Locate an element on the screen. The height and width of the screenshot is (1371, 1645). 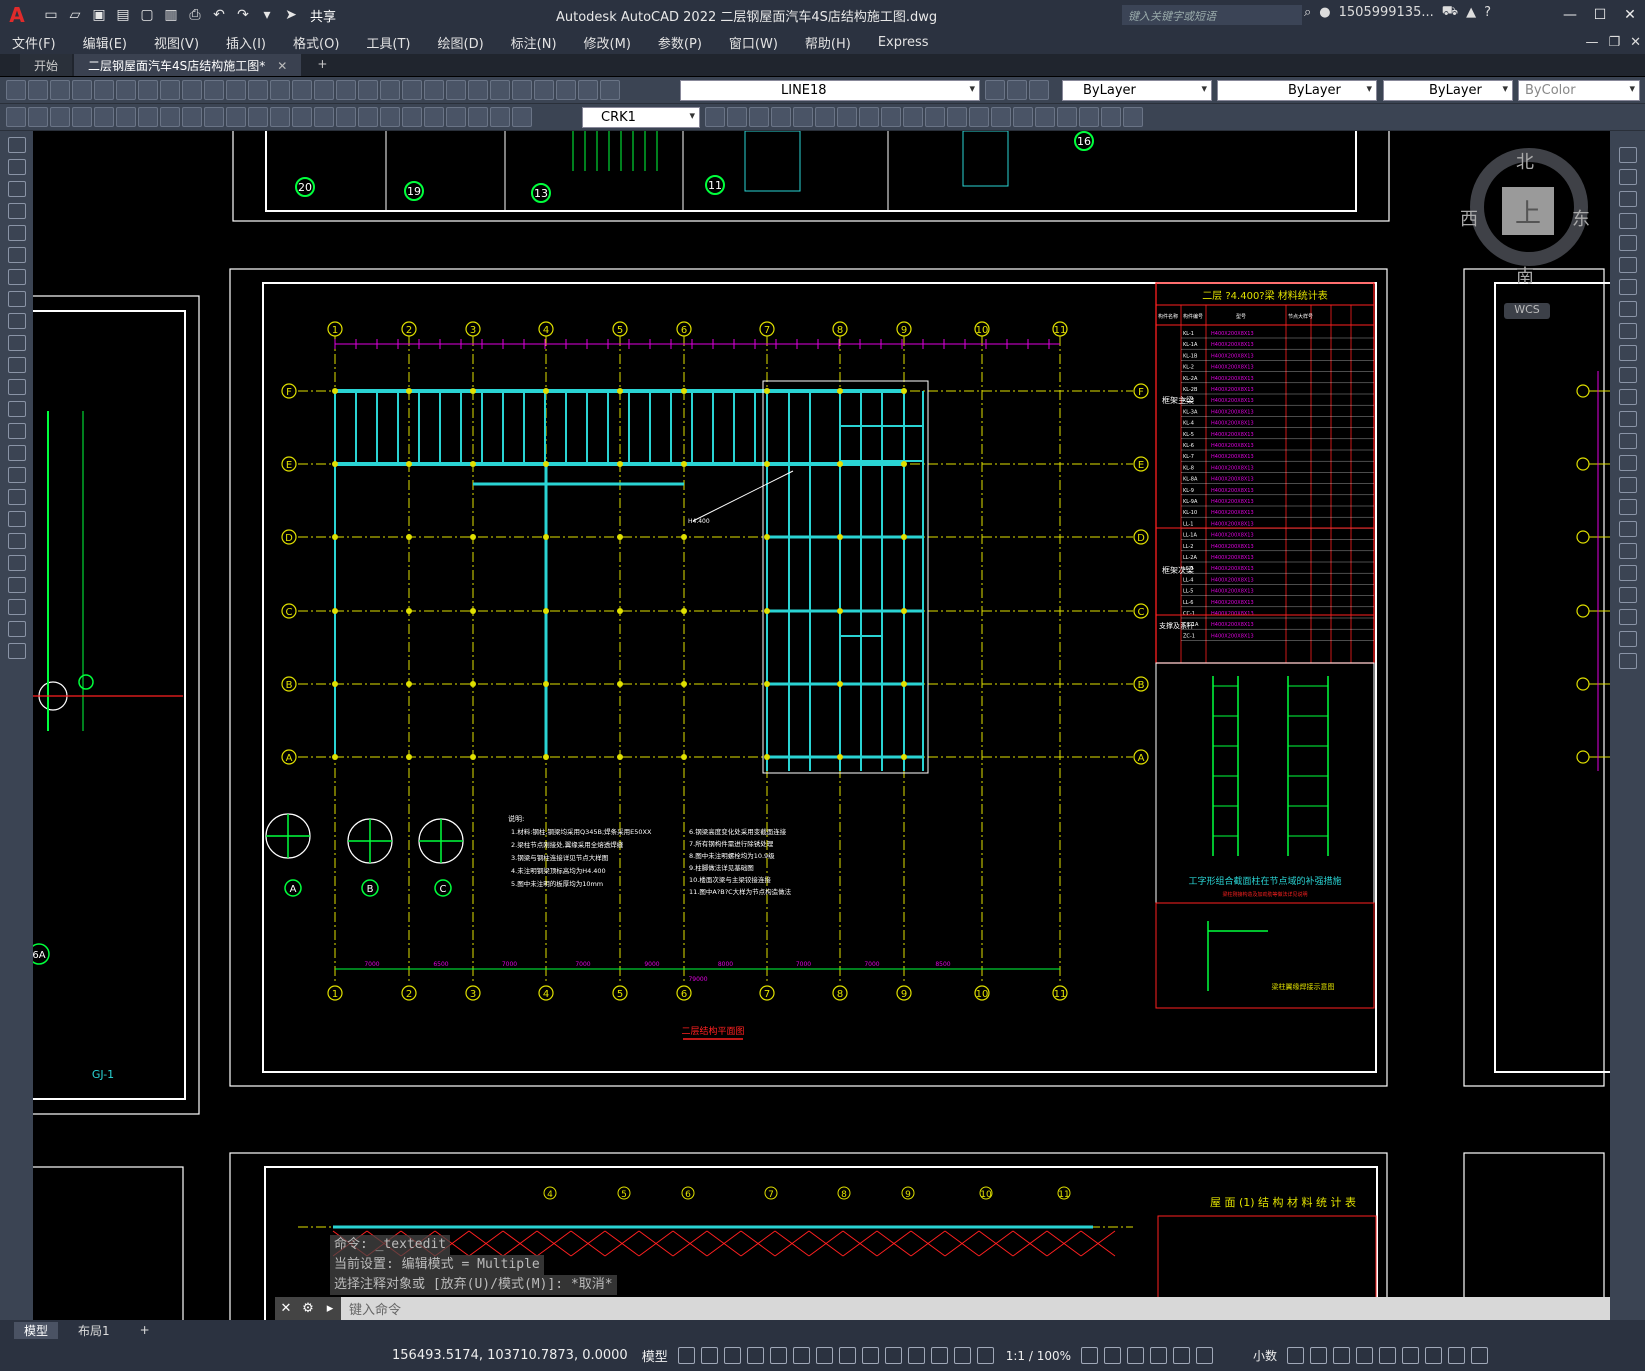
search-icon: ⌕ is located at coordinates (1307, 12).